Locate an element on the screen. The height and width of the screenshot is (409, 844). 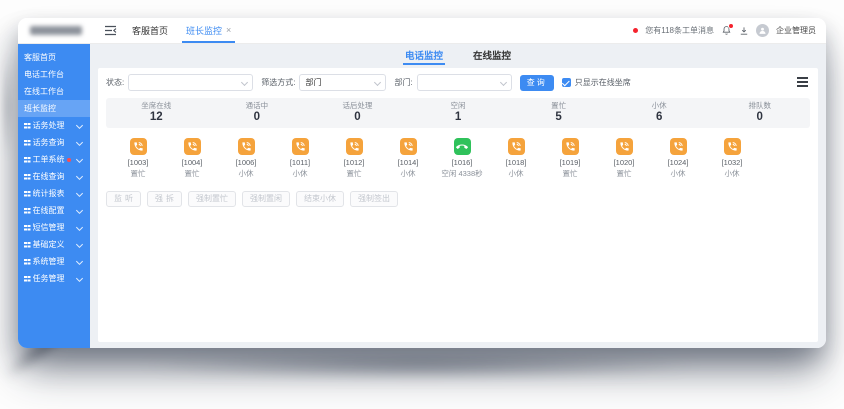
sidebar-item-3: 在线工作台 is located at coordinates (54, 91).